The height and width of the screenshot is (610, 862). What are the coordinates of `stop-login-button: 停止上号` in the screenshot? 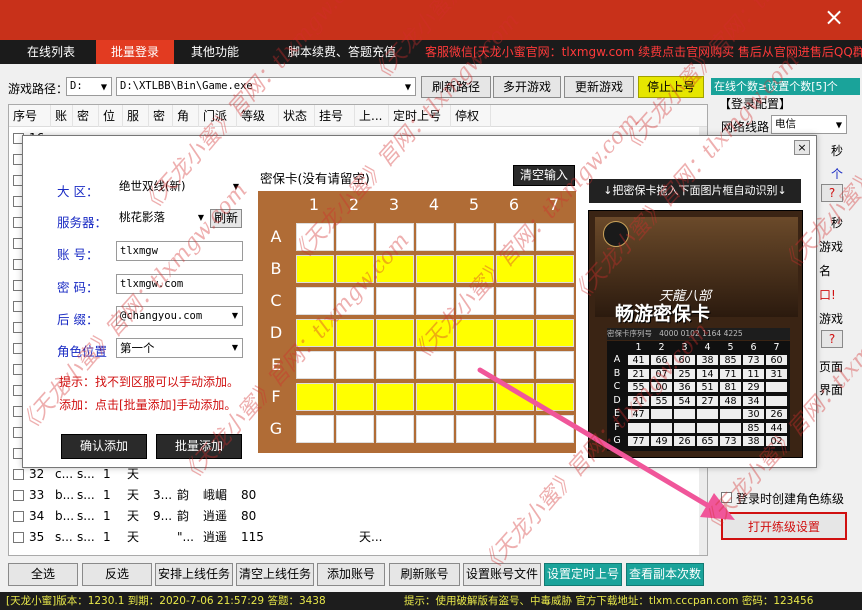 It's located at (671, 87).